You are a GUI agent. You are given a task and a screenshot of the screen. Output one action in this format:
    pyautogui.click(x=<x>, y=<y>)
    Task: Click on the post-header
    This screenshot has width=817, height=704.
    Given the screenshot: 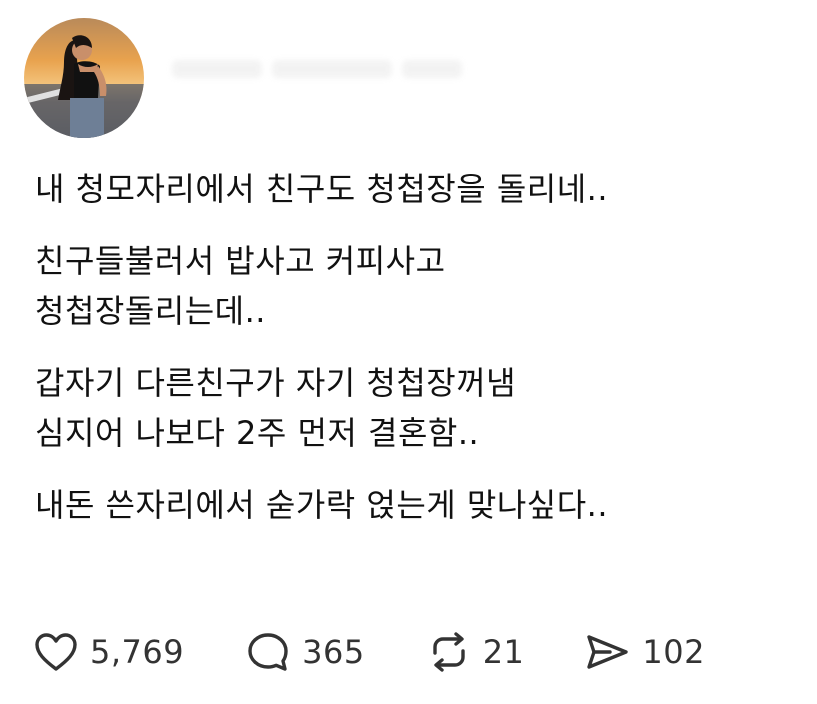 What is the action you would take?
    pyautogui.click(x=248, y=78)
    